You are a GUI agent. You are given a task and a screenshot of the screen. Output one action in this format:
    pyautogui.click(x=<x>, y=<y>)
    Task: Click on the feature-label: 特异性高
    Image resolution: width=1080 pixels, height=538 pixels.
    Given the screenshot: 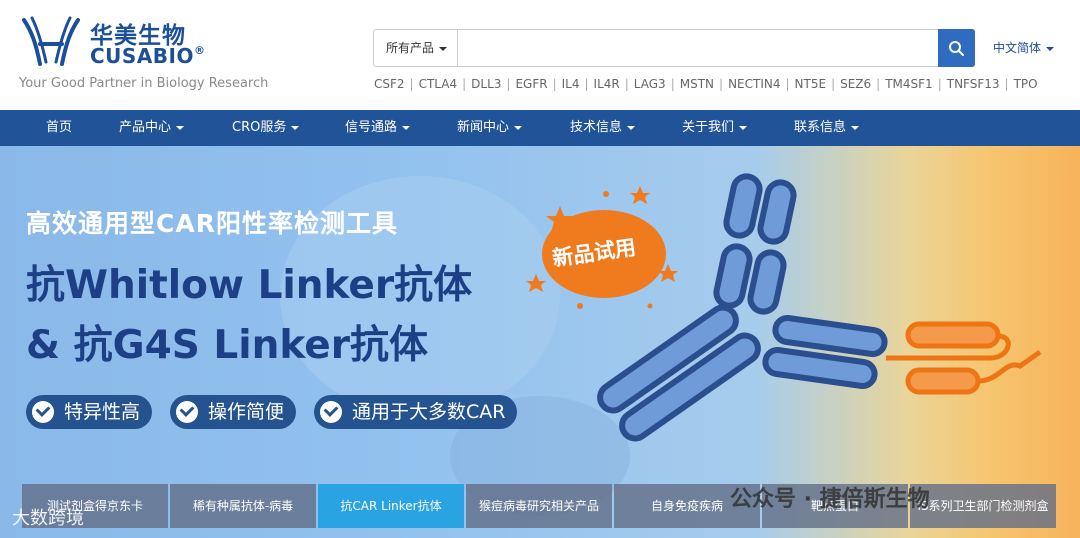 What is the action you would take?
    pyautogui.click(x=102, y=412)
    